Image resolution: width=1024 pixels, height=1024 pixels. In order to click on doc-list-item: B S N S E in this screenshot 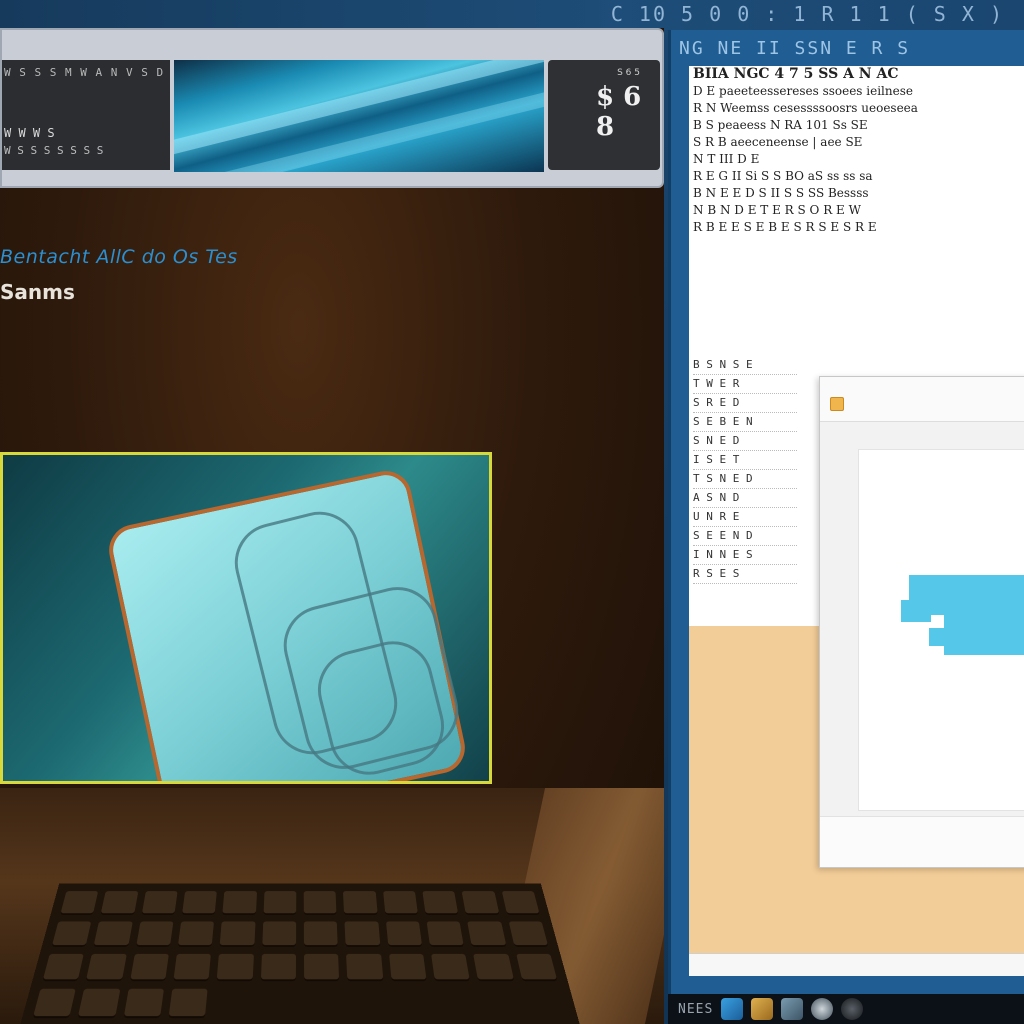, I will do `click(745, 365)`.